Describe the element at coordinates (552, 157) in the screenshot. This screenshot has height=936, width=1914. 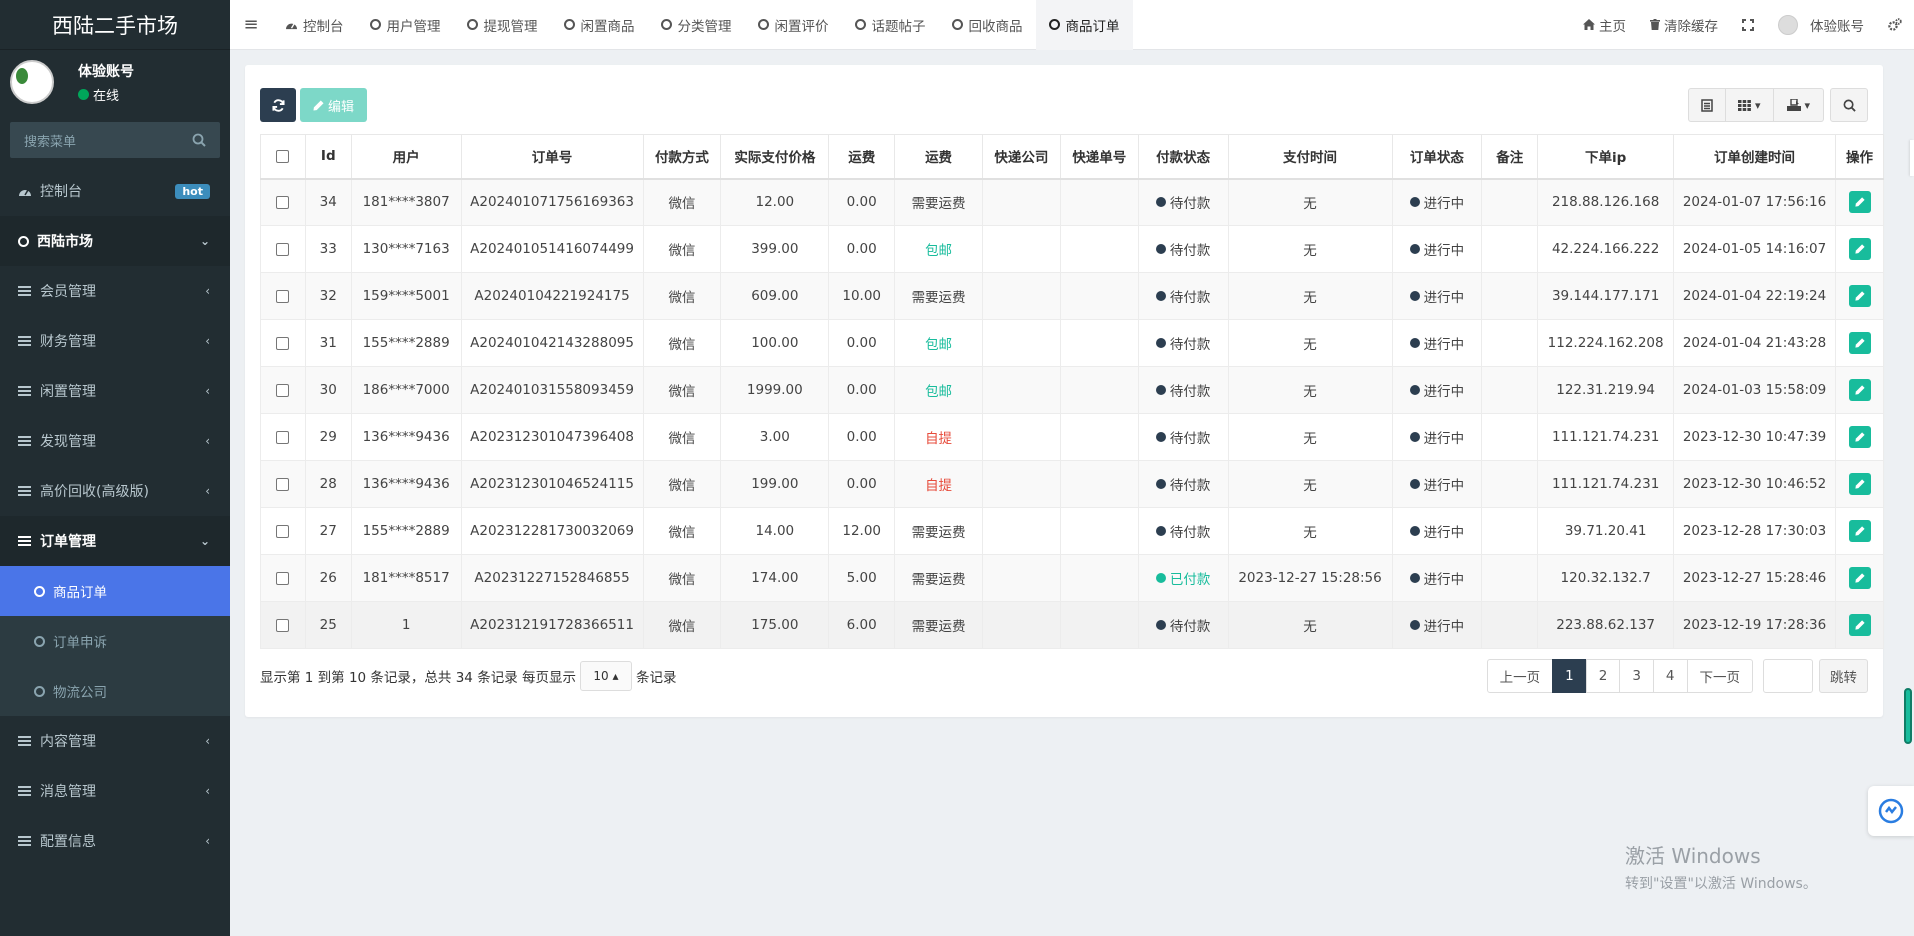
I see `column-header-order-no: 订单号` at that location.